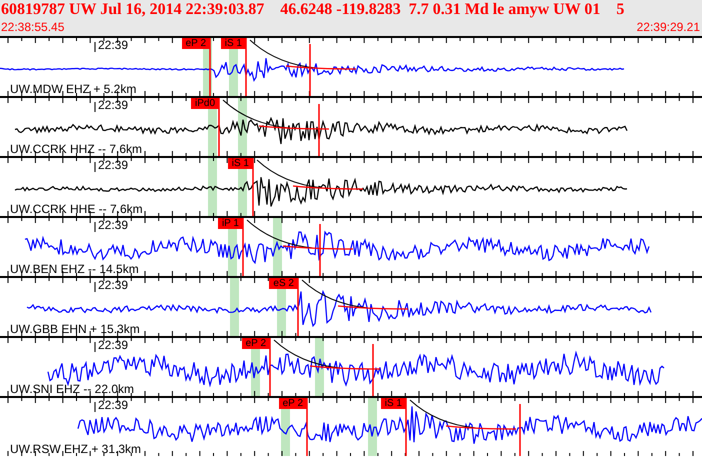  Describe the element at coordinates (283, 283) in the screenshot. I see `pick-tag: eS 2` at that location.